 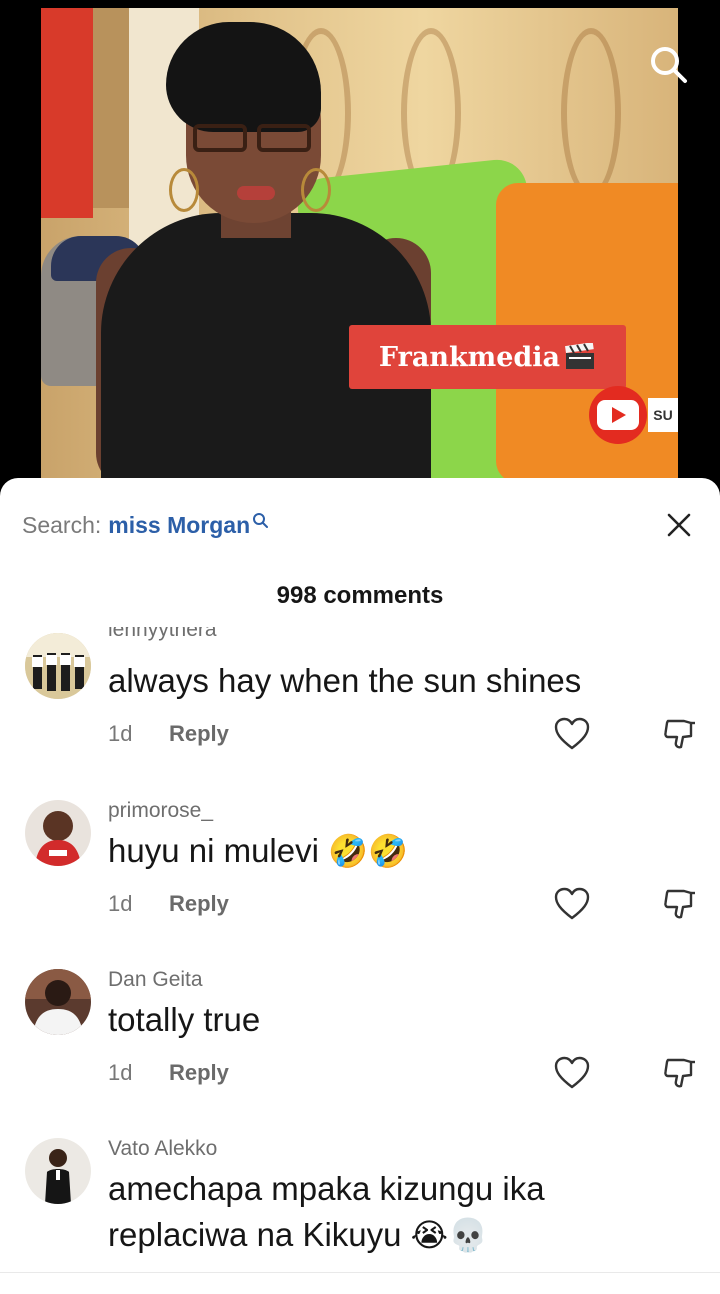 I want to click on close-comments-button, so click(x=679, y=525).